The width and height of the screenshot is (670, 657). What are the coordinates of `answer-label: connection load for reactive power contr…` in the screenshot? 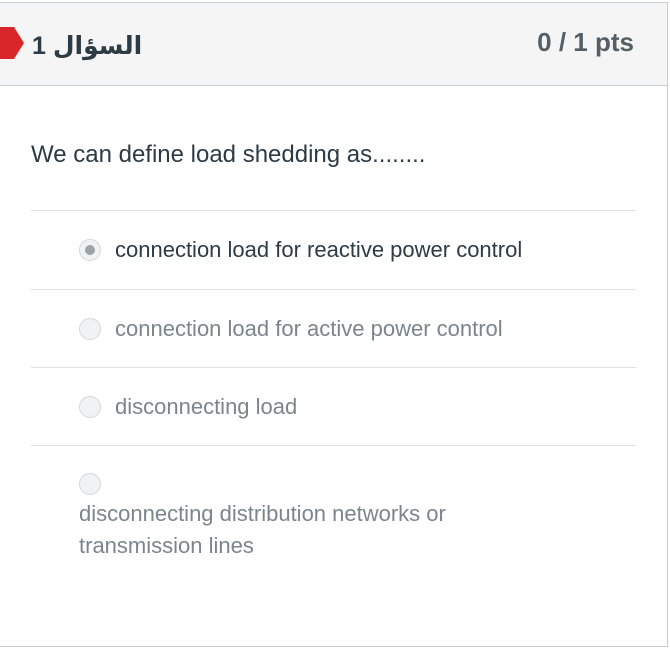 It's located at (319, 249).